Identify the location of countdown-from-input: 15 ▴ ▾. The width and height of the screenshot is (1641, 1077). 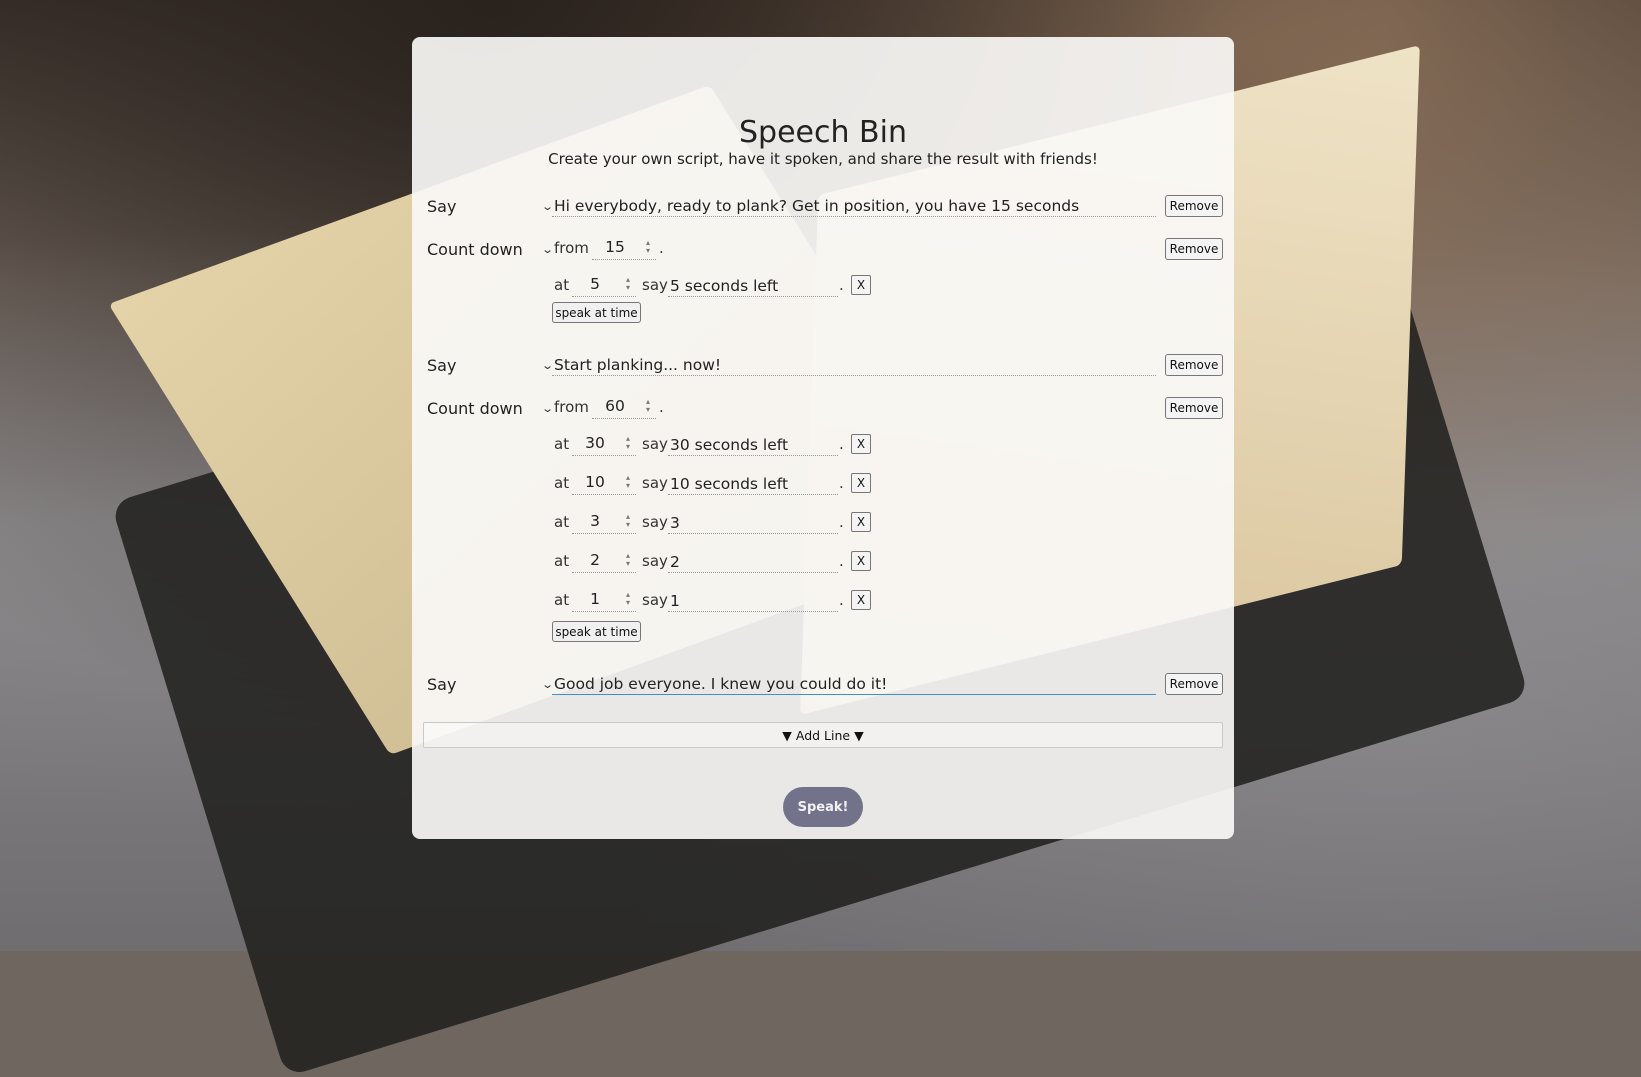
(624, 249).